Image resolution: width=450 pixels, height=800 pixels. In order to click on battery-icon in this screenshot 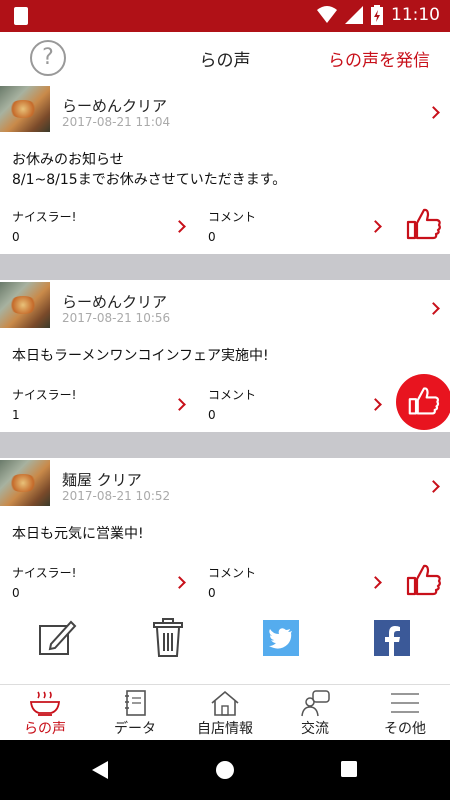, I will do `click(377, 15)`.